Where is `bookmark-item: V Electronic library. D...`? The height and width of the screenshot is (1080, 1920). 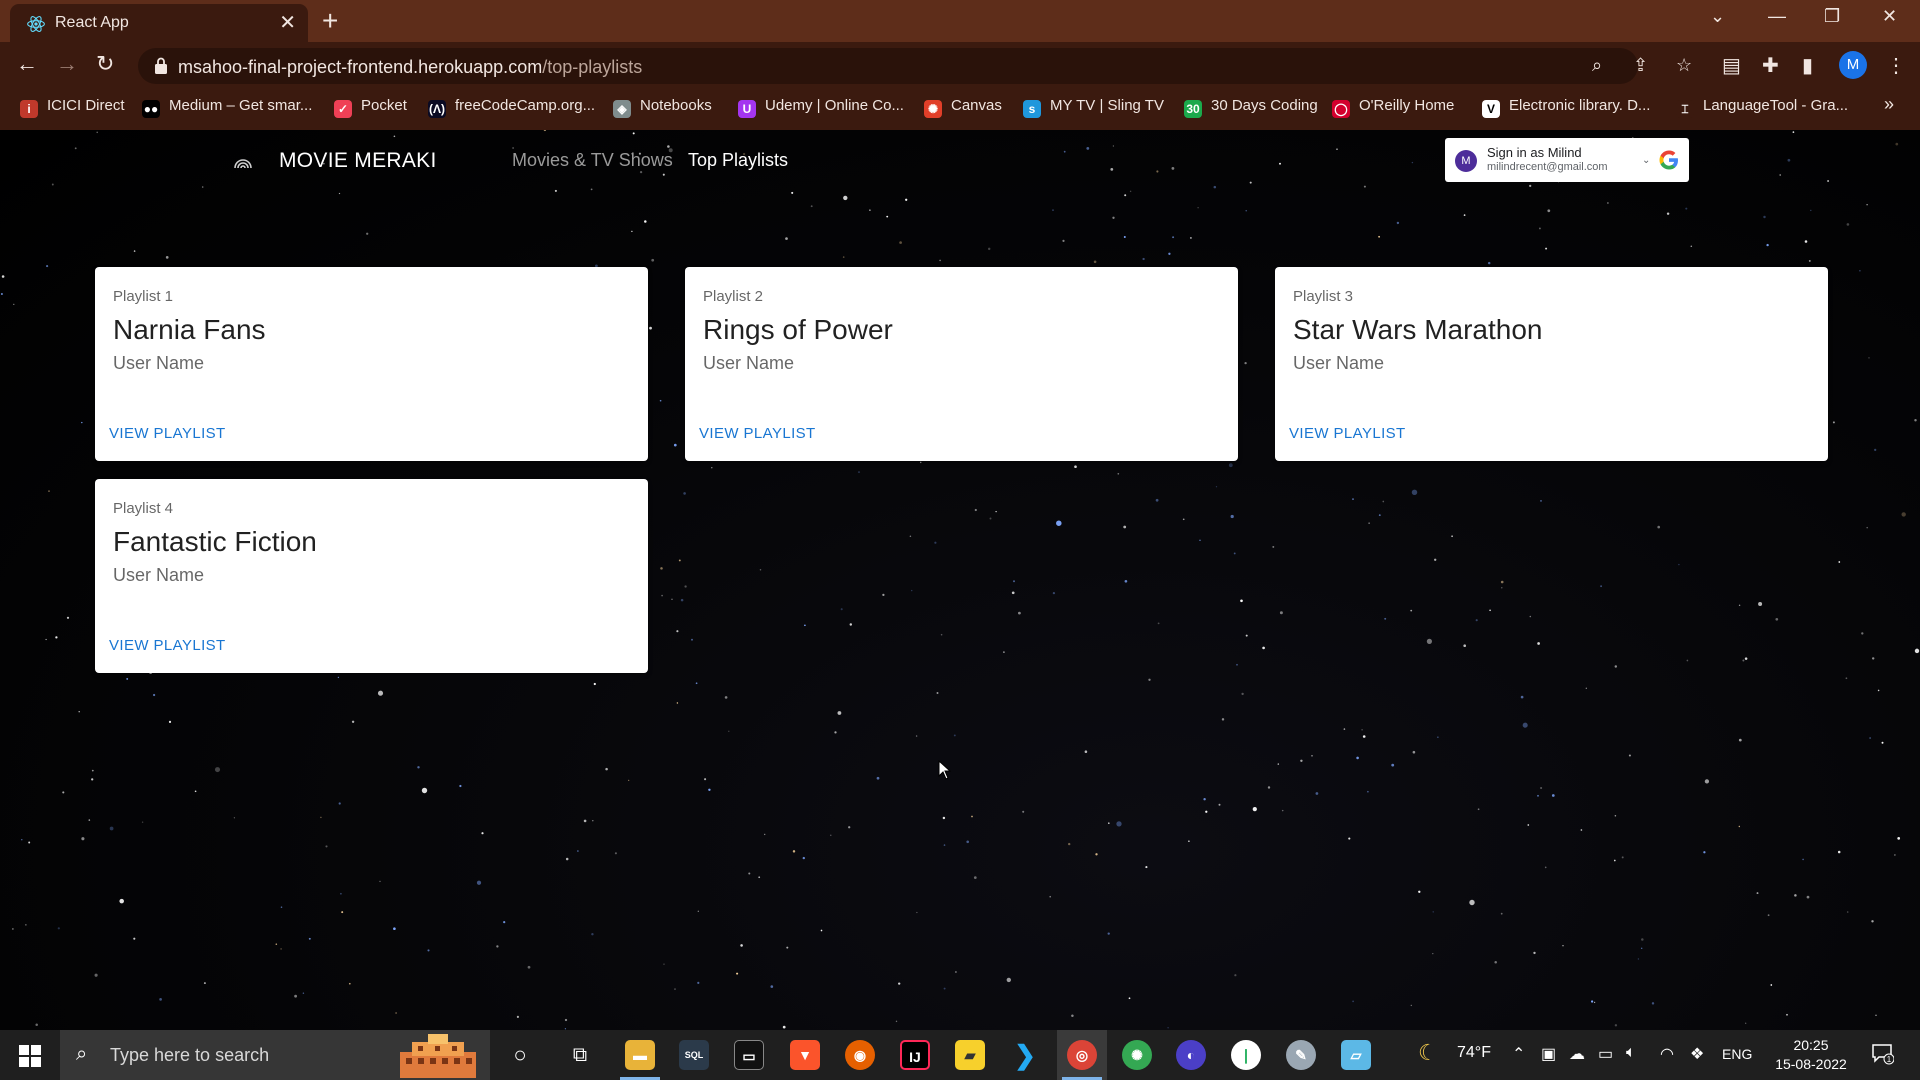 bookmark-item: V Electronic library. D... is located at coordinates (1566, 106).